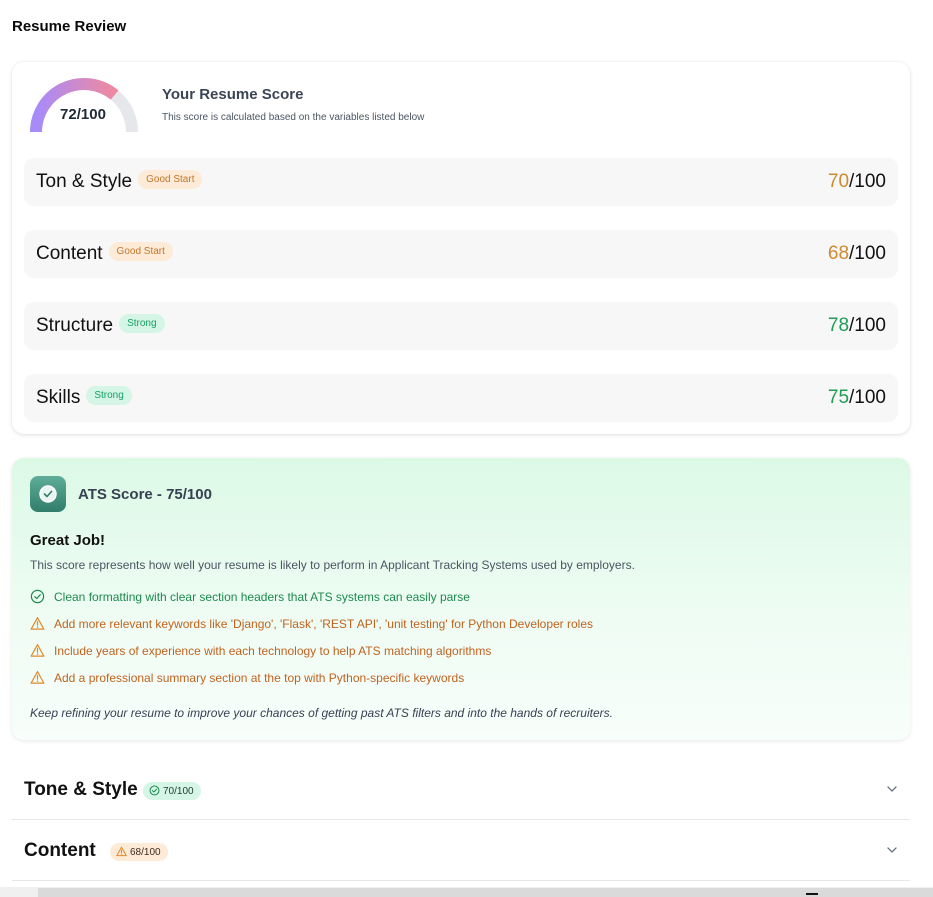 The image size is (933, 897). What do you see at coordinates (485, 892) in the screenshot?
I see `scrollbar-thumb` at bounding box center [485, 892].